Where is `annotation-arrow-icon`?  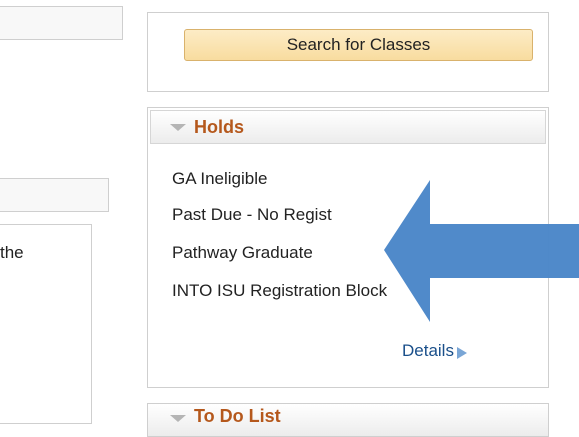 annotation-arrow-icon is located at coordinates (481, 251).